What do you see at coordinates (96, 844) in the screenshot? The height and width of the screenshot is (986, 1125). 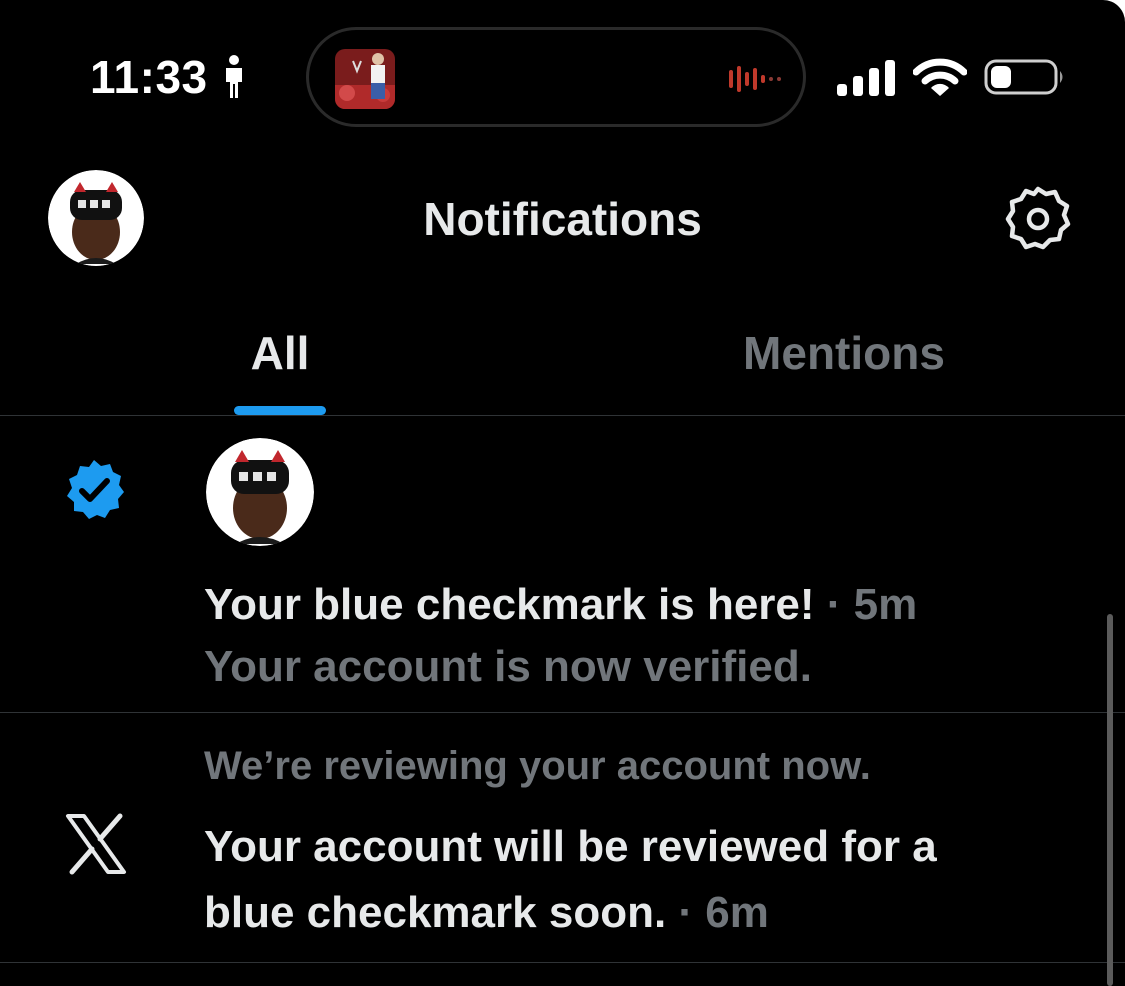 I see `x-logo-icon` at bounding box center [96, 844].